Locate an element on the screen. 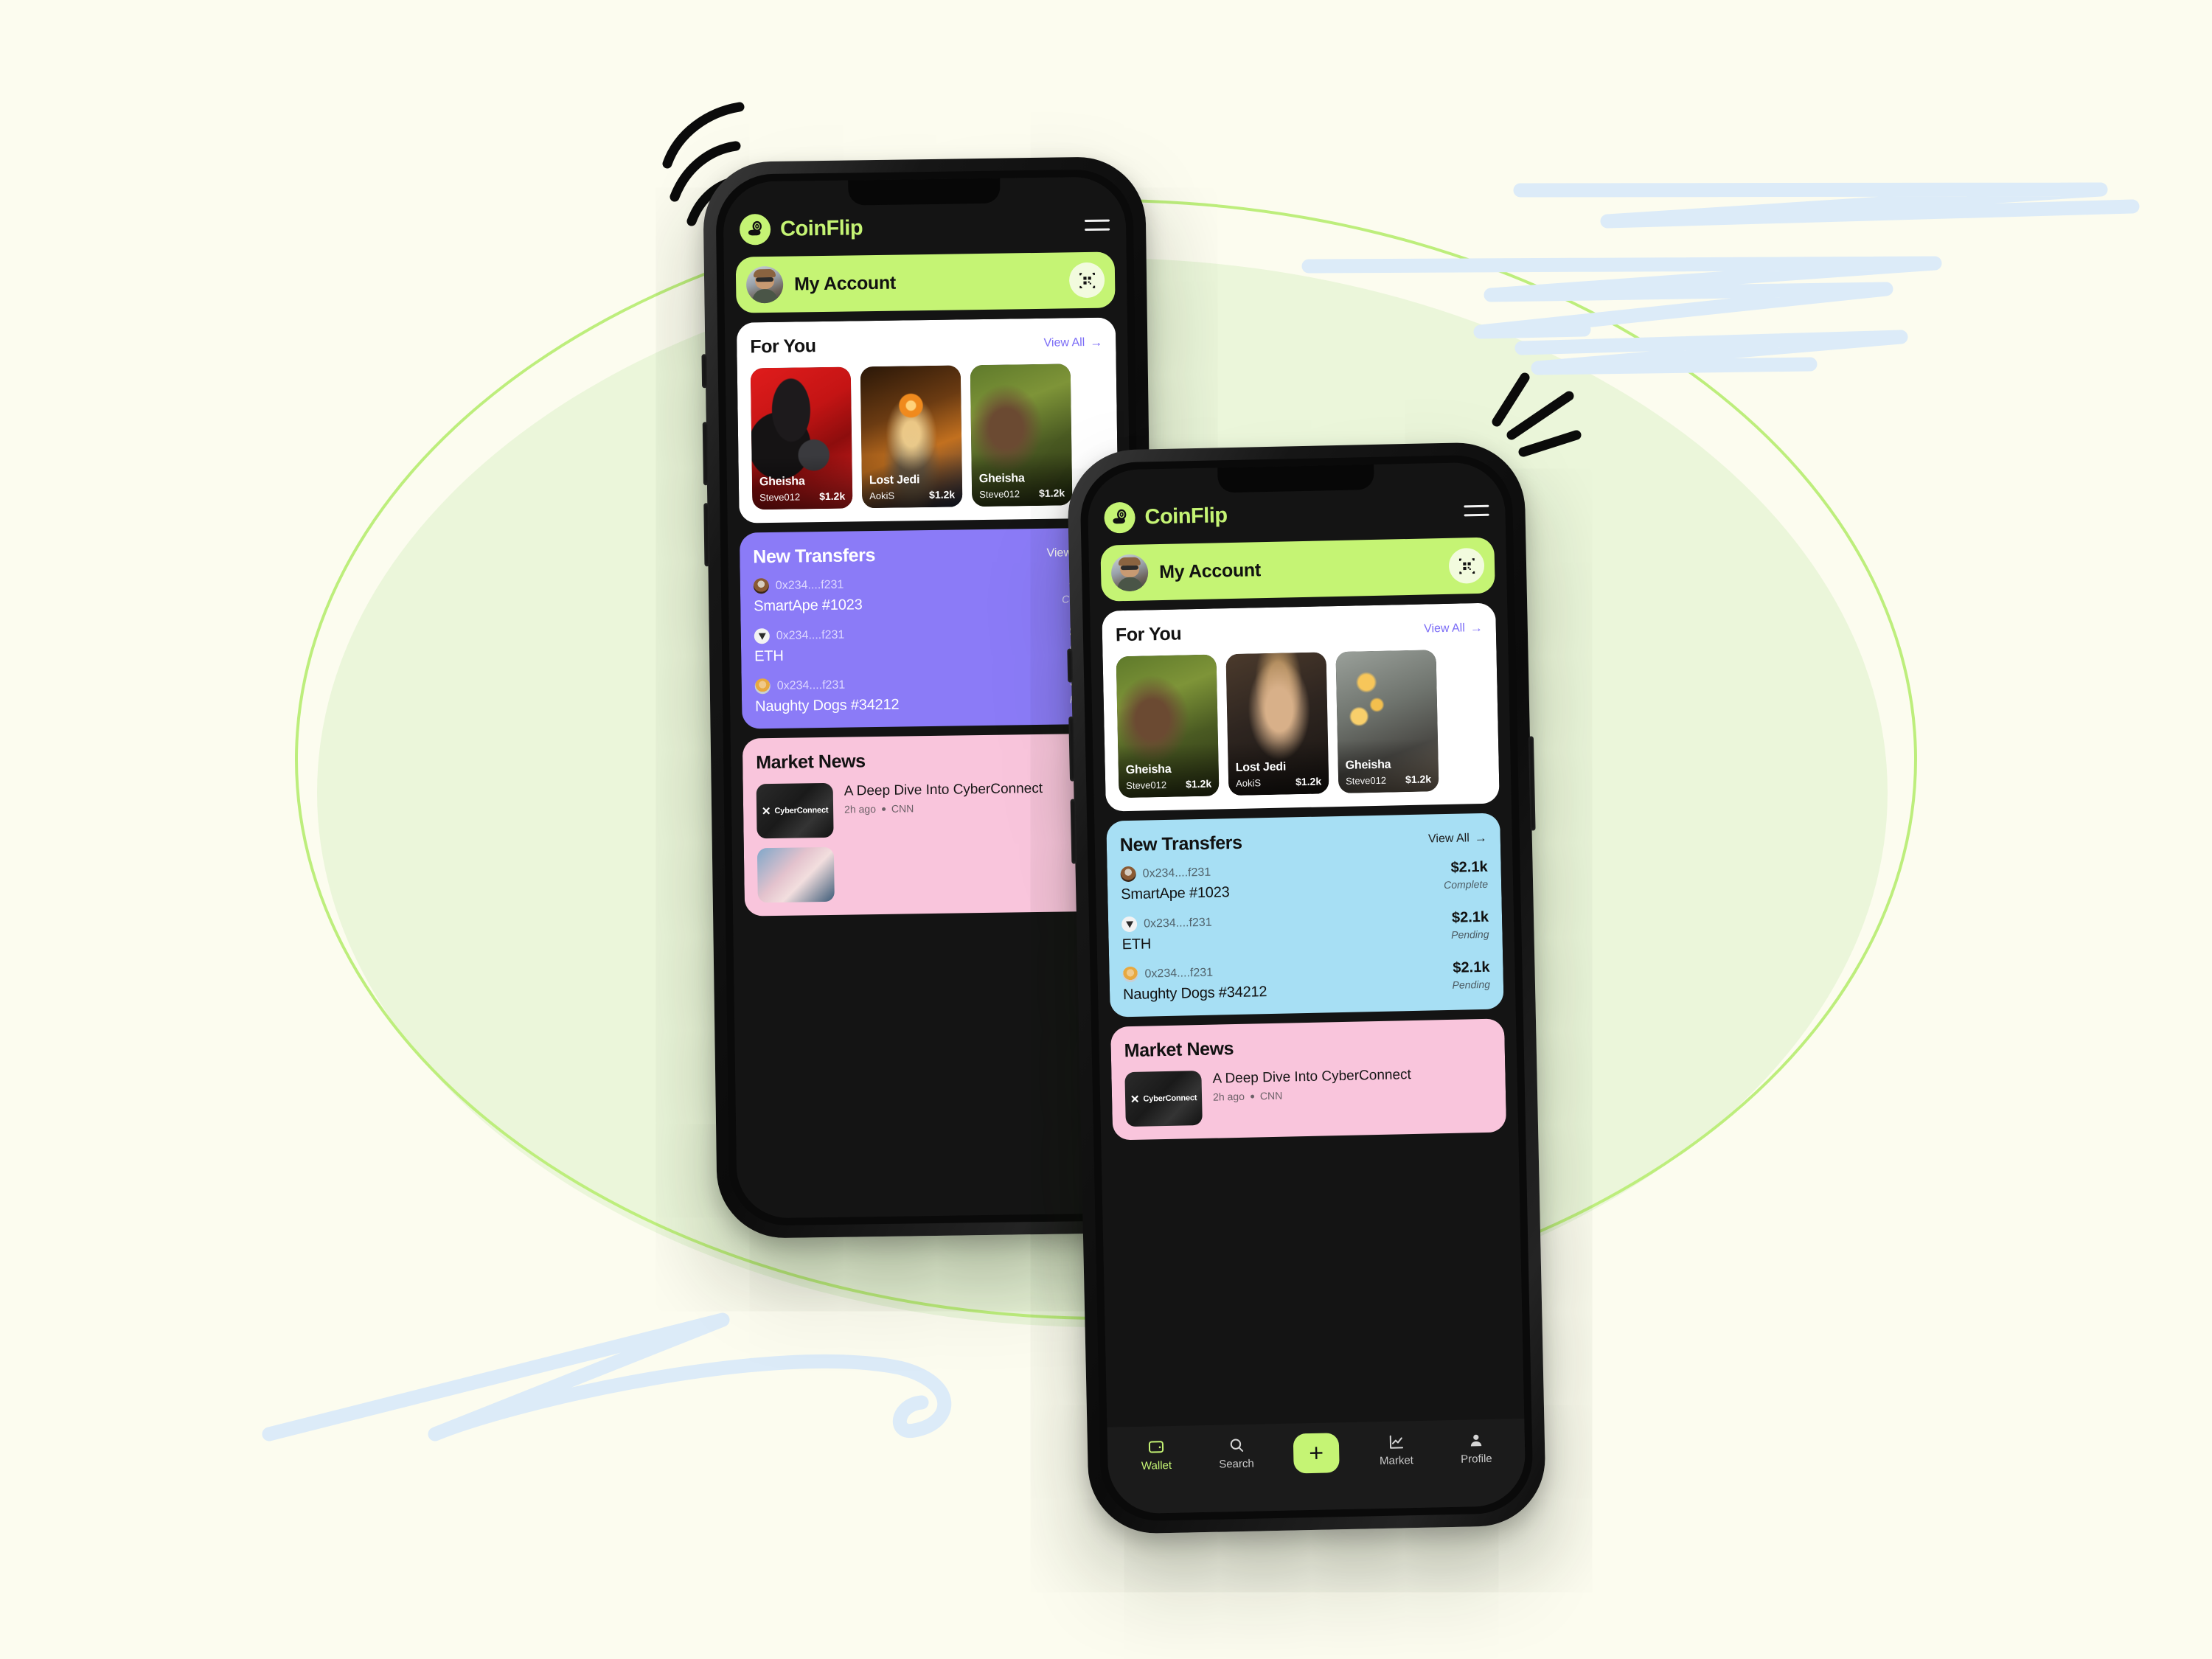  news-thumbnail is located at coordinates (796, 874).